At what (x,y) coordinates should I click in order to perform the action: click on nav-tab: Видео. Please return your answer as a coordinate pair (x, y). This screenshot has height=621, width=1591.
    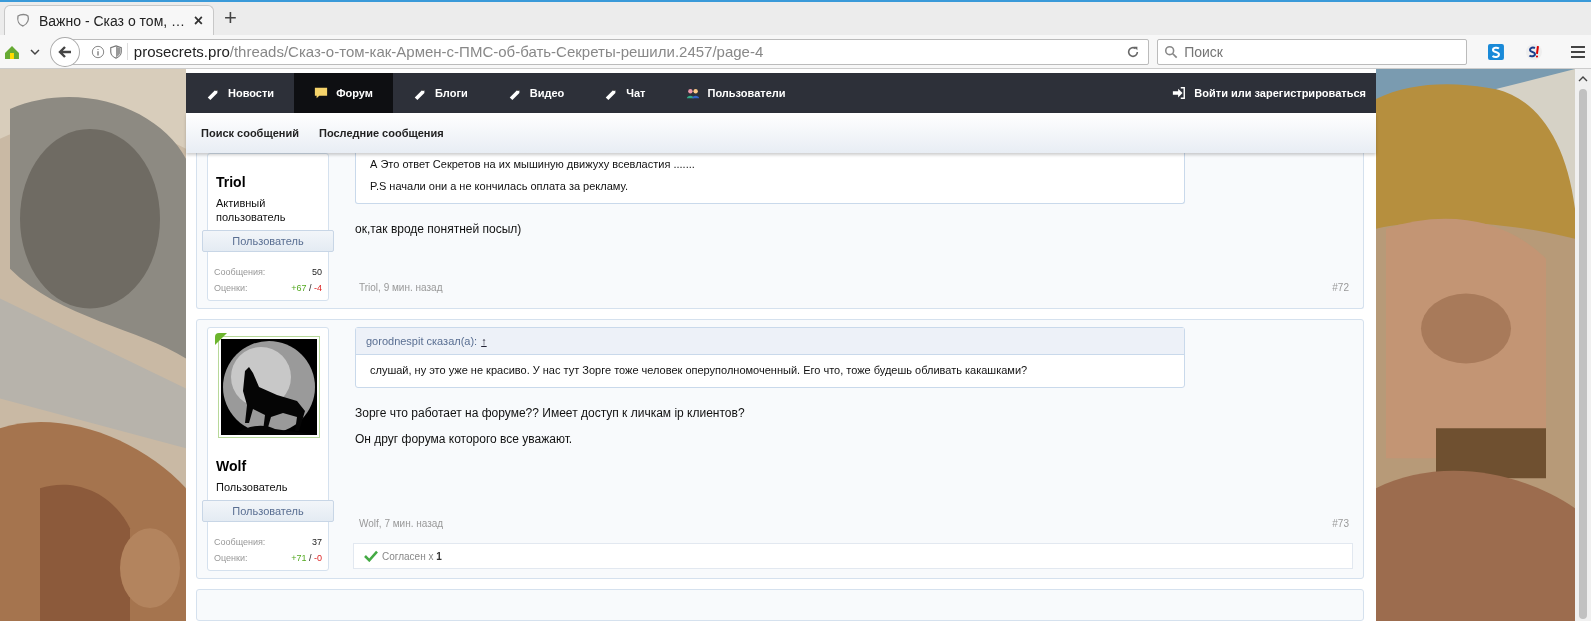
    Looking at the image, I should click on (536, 93).